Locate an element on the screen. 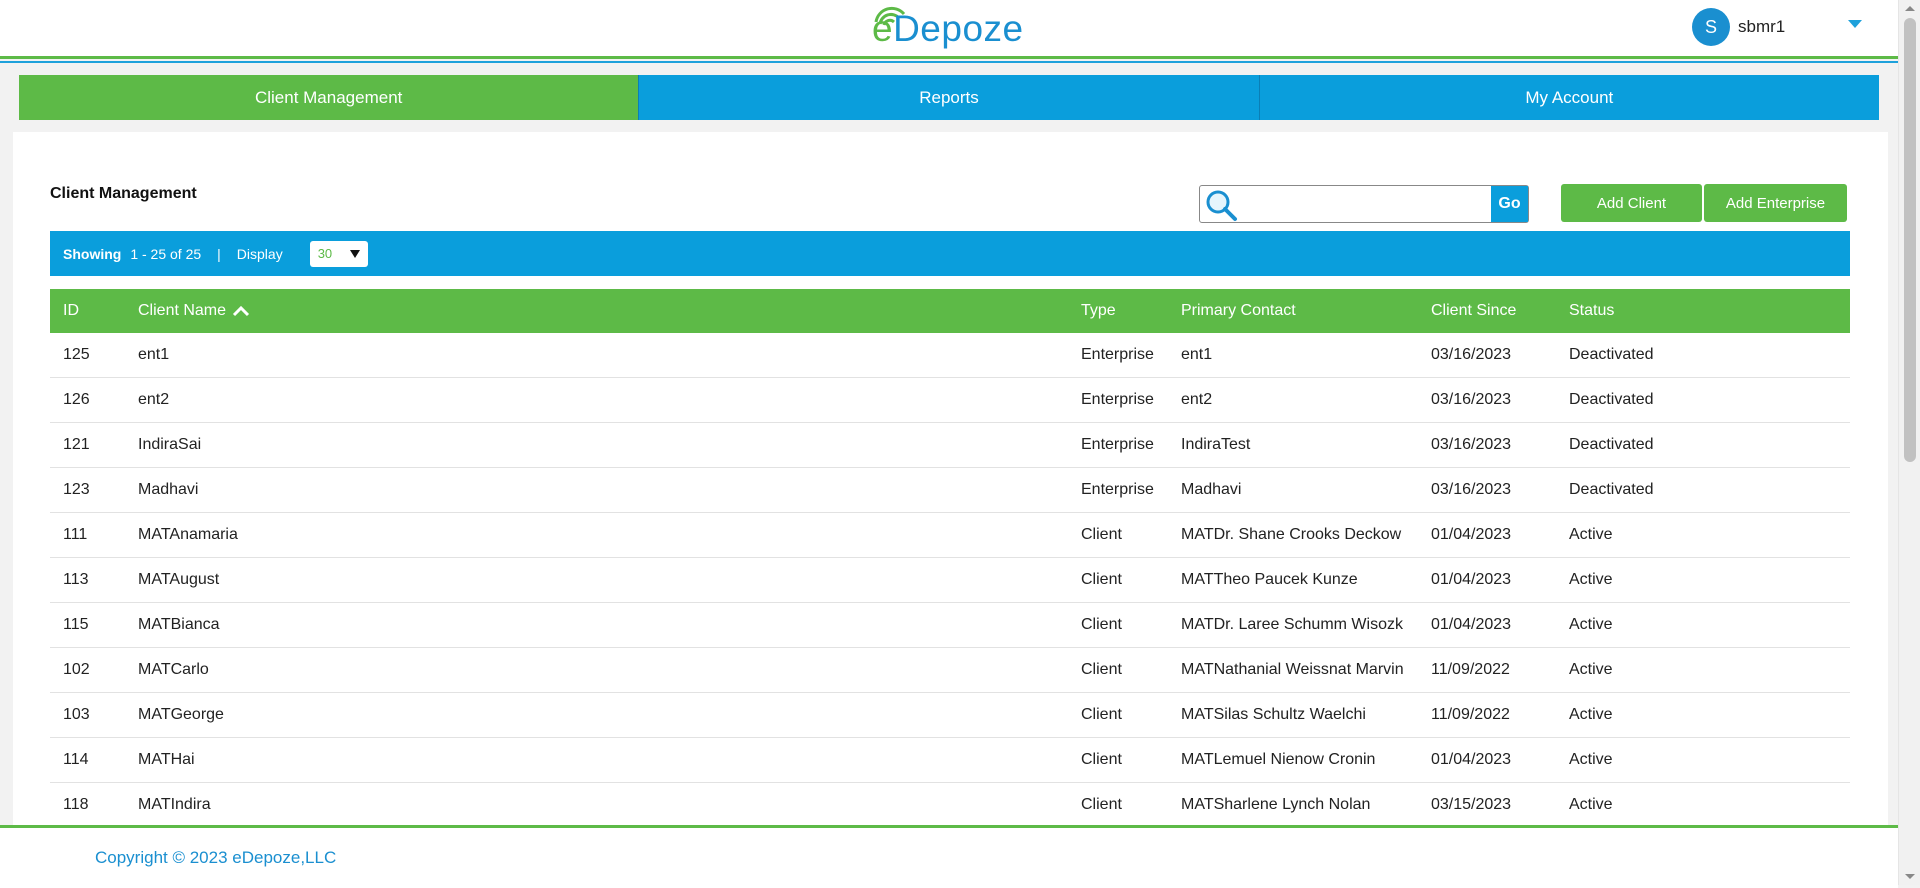 This screenshot has height=888, width=1920. add-client-button: Add Client is located at coordinates (1631, 203).